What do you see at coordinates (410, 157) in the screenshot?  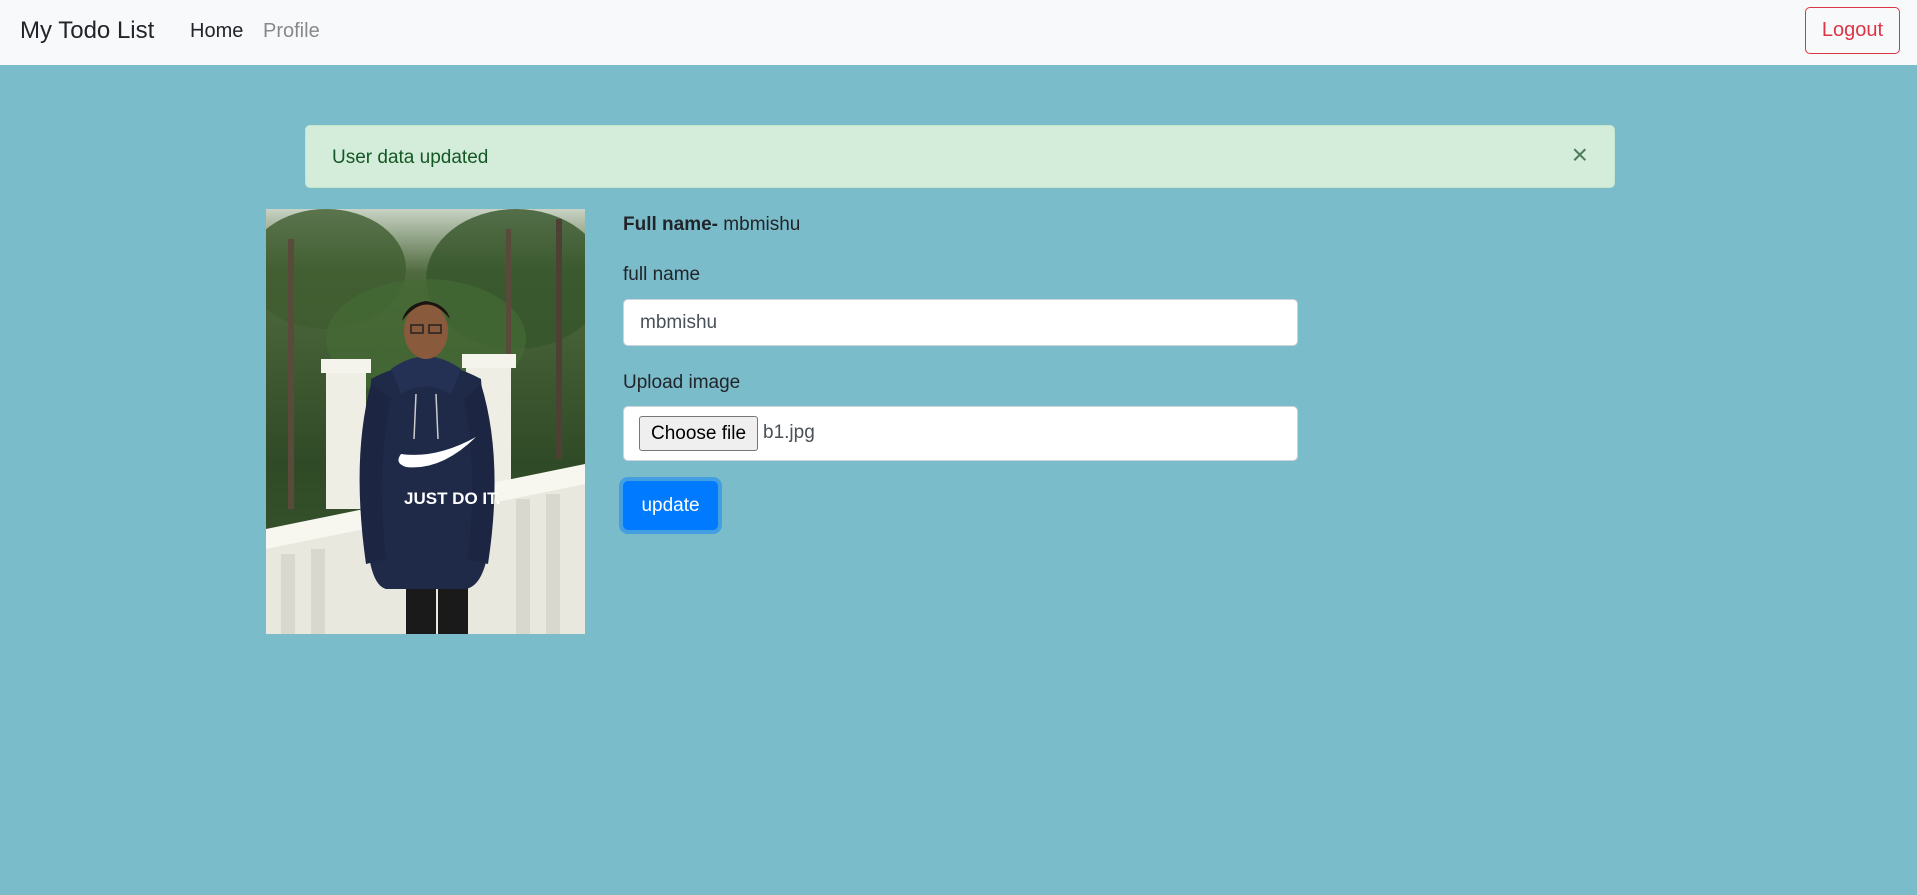 I see `alert-message: User data updated` at bounding box center [410, 157].